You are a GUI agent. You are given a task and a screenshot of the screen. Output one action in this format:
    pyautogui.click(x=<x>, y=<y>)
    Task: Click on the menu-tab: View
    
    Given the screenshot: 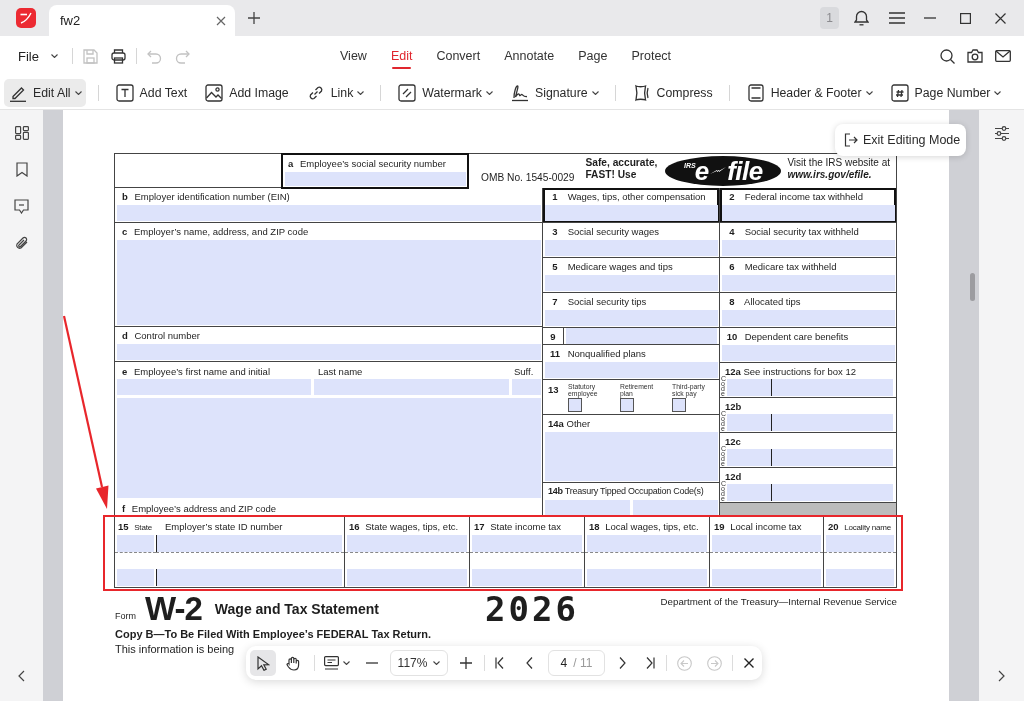 What is the action you would take?
    pyautogui.click(x=353, y=56)
    